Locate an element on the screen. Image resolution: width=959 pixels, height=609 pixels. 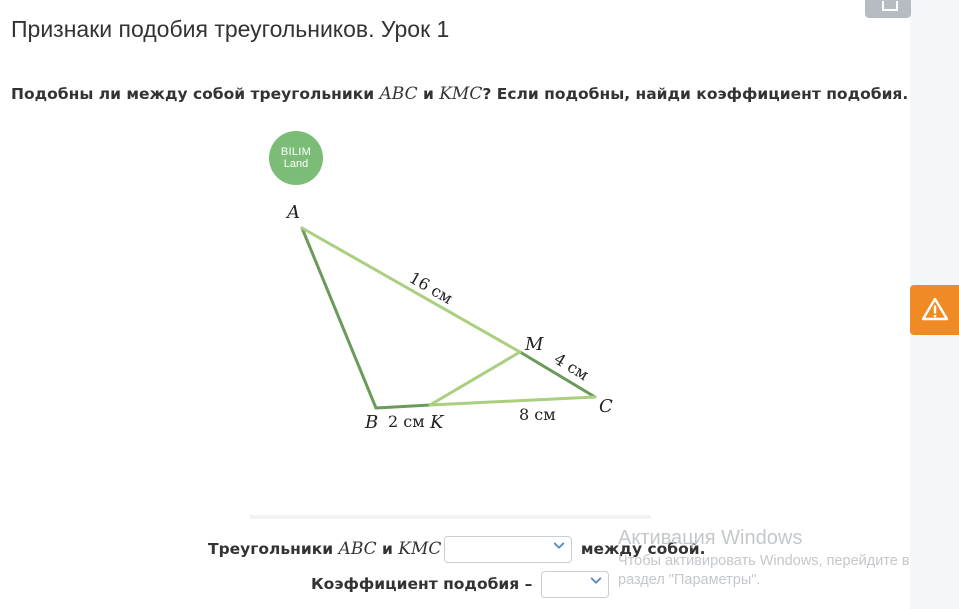
answer-triangle-abc: ABC is located at coordinates (357, 549).